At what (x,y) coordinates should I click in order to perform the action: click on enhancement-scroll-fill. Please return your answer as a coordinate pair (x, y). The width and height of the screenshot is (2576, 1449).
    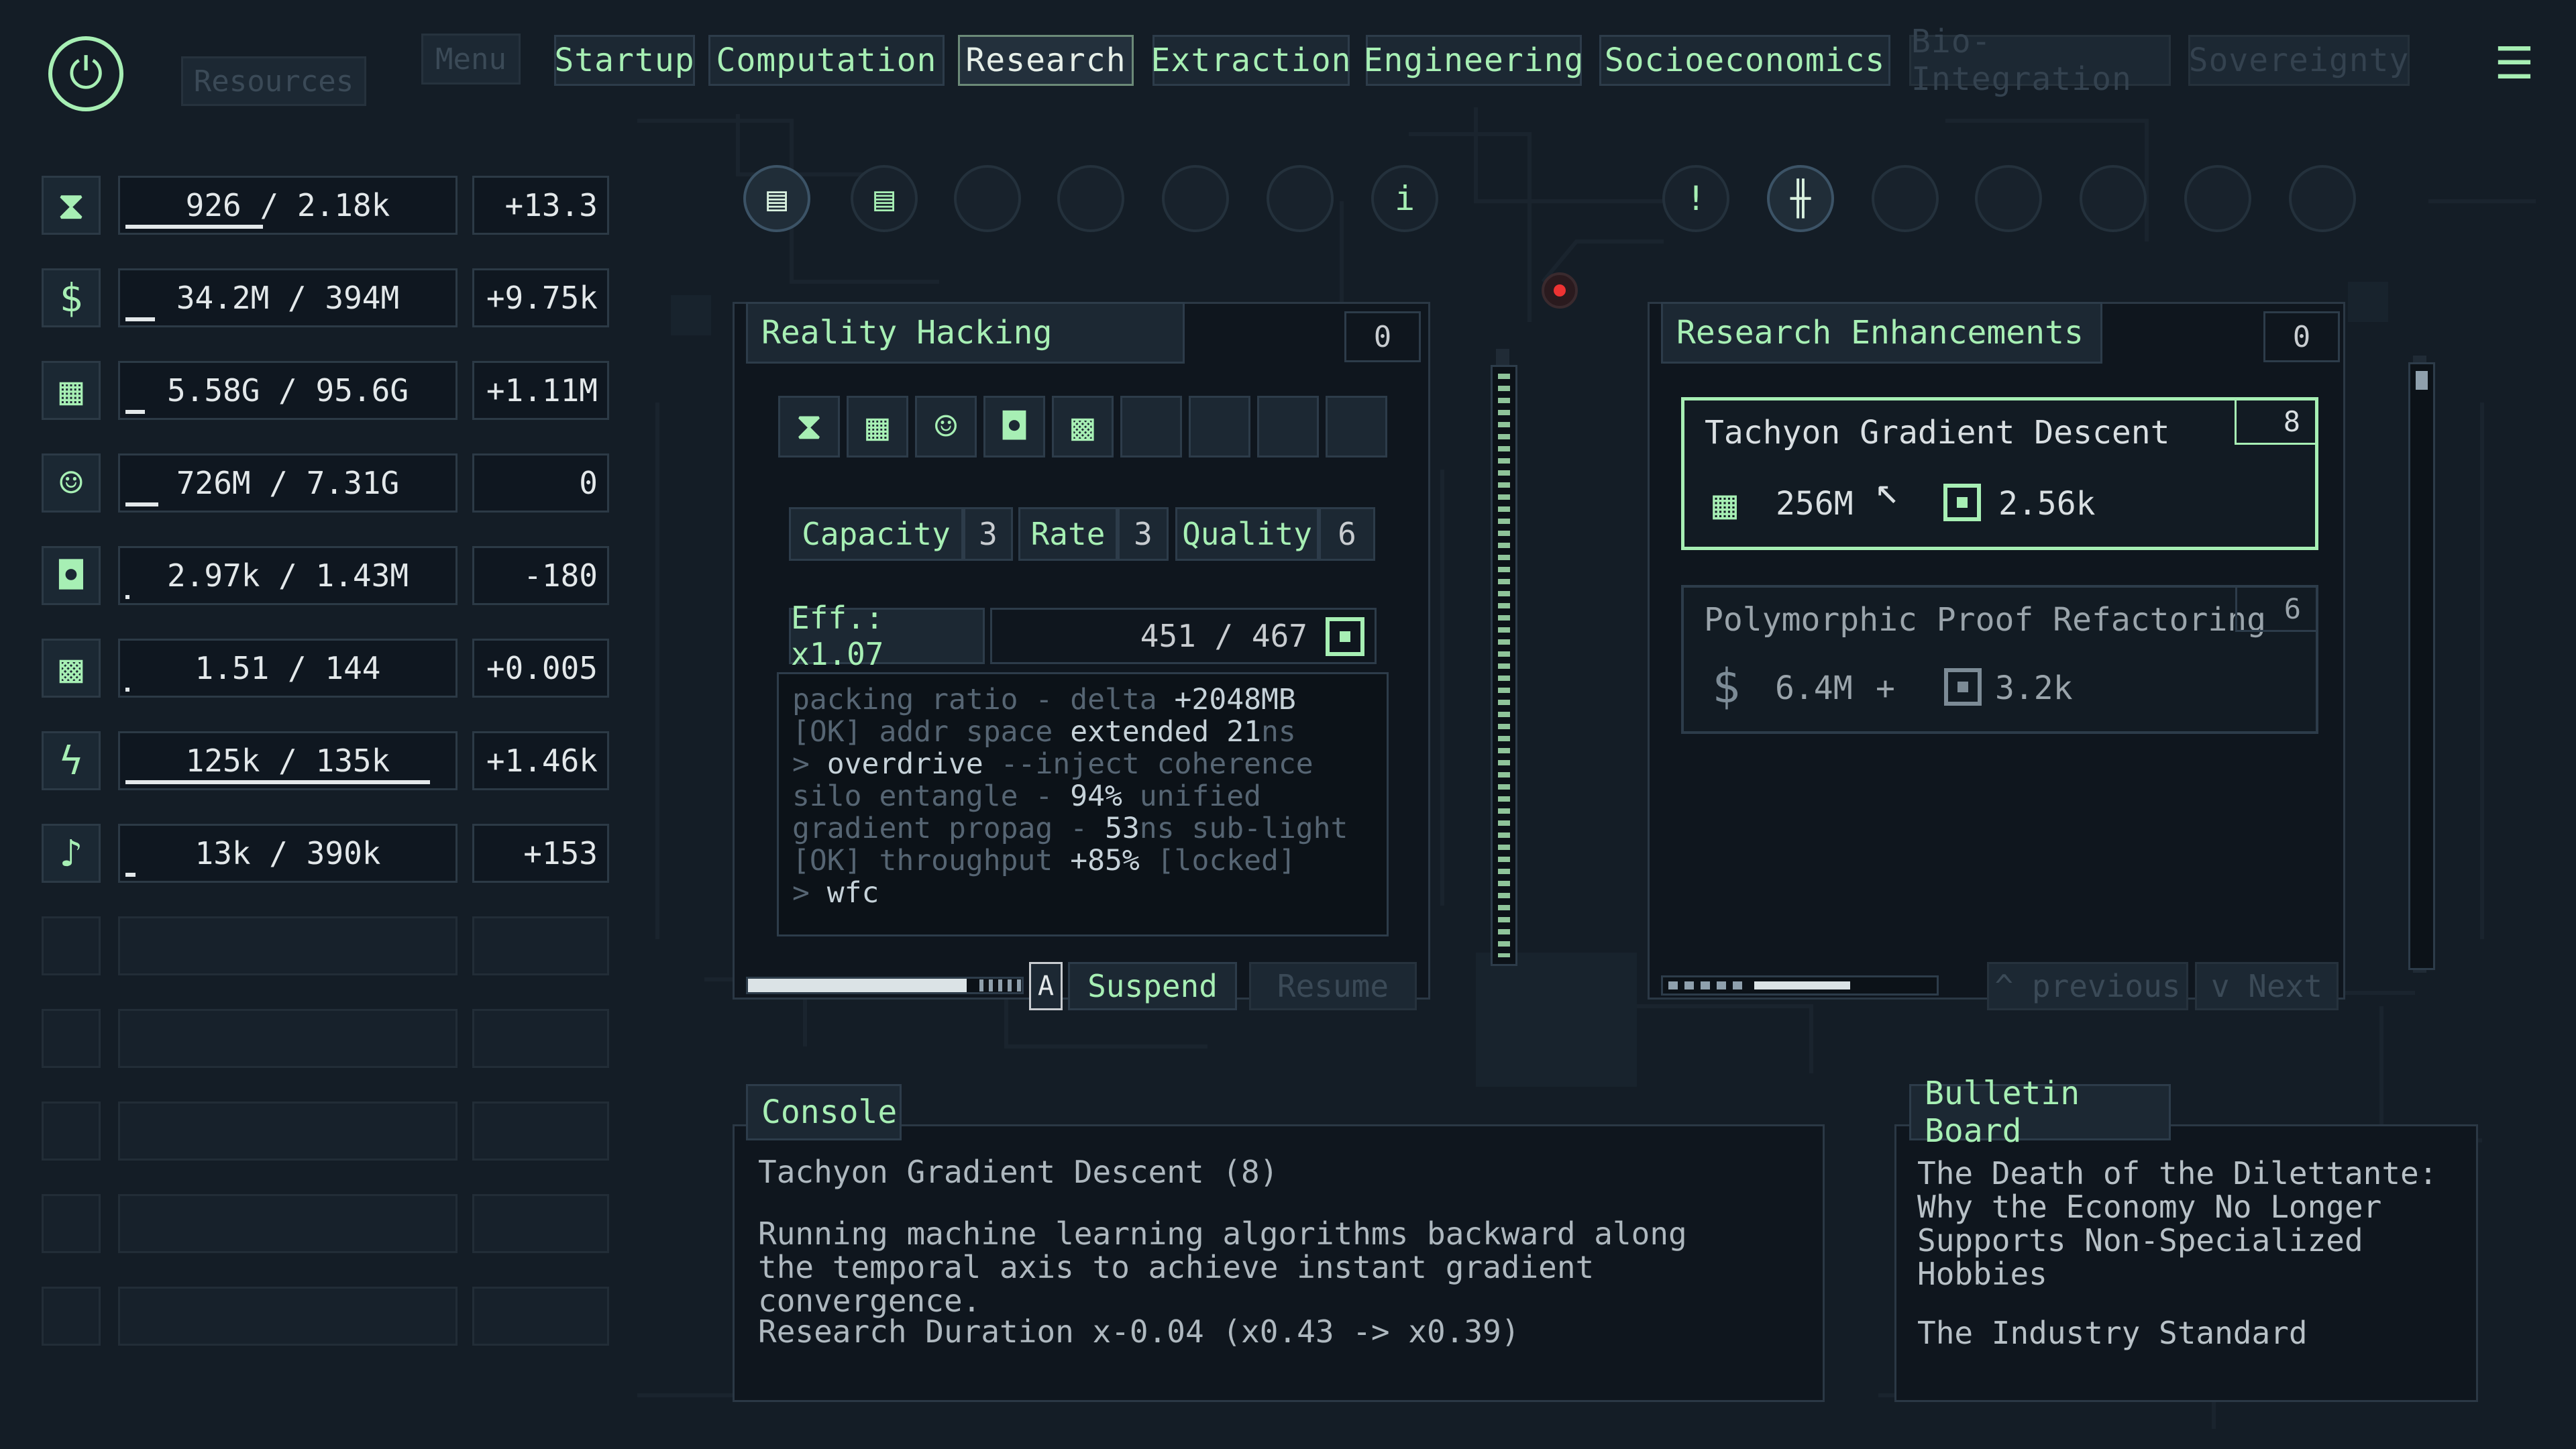
    Looking at the image, I should click on (1802, 985).